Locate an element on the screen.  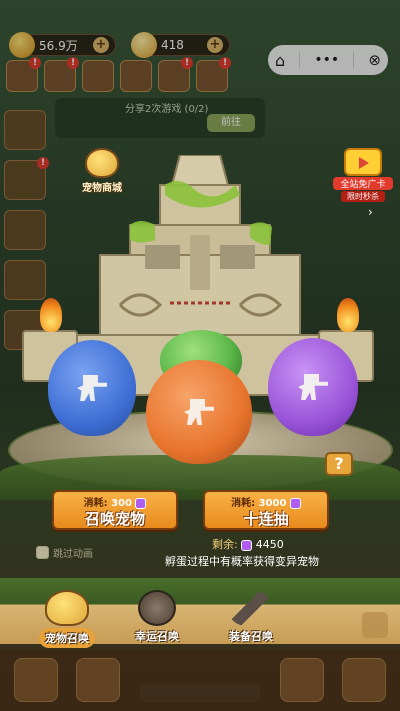
tab-pet-summon: 宠物召唤 is located at coordinates (67, 619).